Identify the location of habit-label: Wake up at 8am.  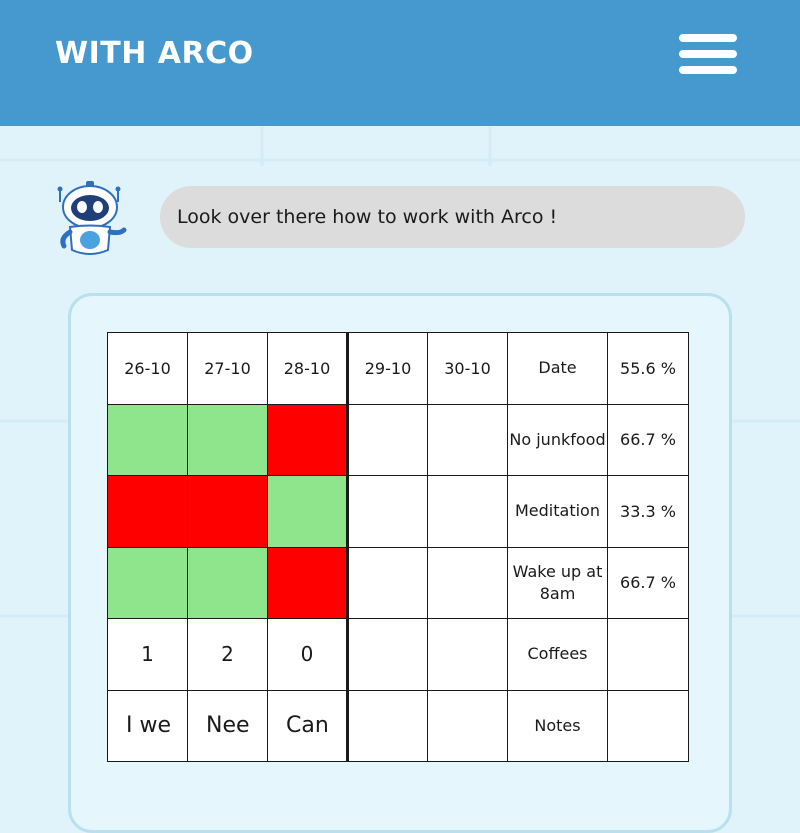
(557, 582).